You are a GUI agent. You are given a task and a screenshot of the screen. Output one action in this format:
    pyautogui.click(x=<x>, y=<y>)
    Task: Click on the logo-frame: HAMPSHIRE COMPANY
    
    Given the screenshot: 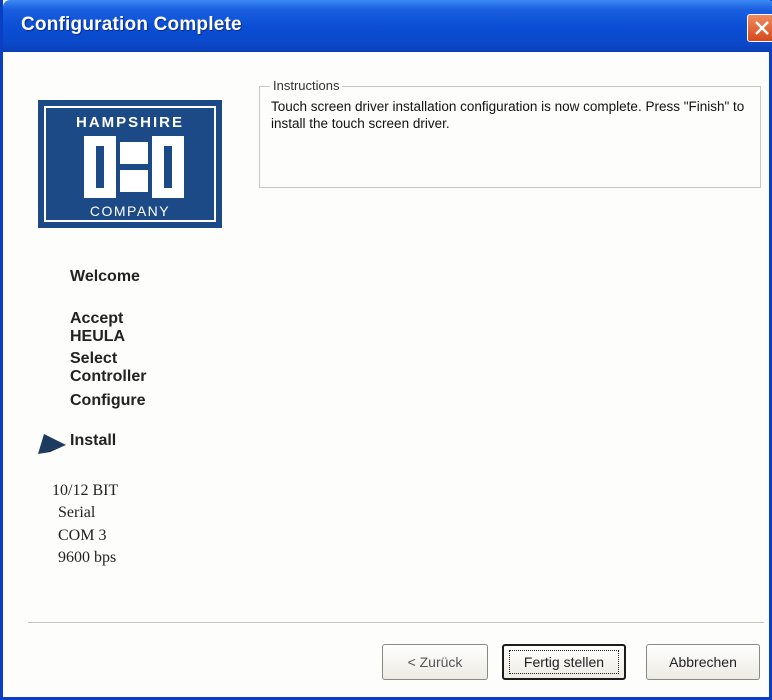 What is the action you would take?
    pyautogui.click(x=130, y=164)
    